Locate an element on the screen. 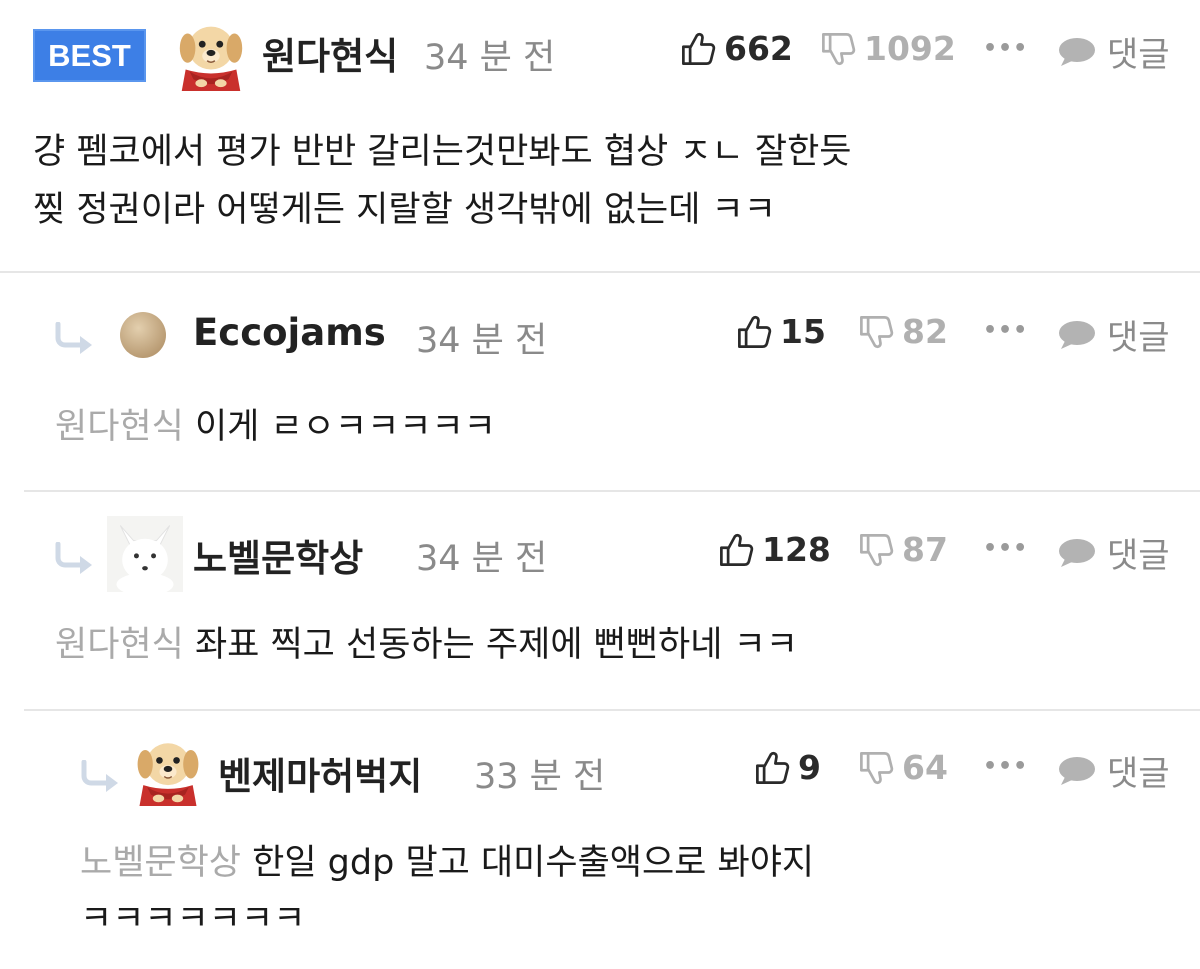 This screenshot has height=969, width=1200. author-name: 노벨문학상 is located at coordinates (278, 555).